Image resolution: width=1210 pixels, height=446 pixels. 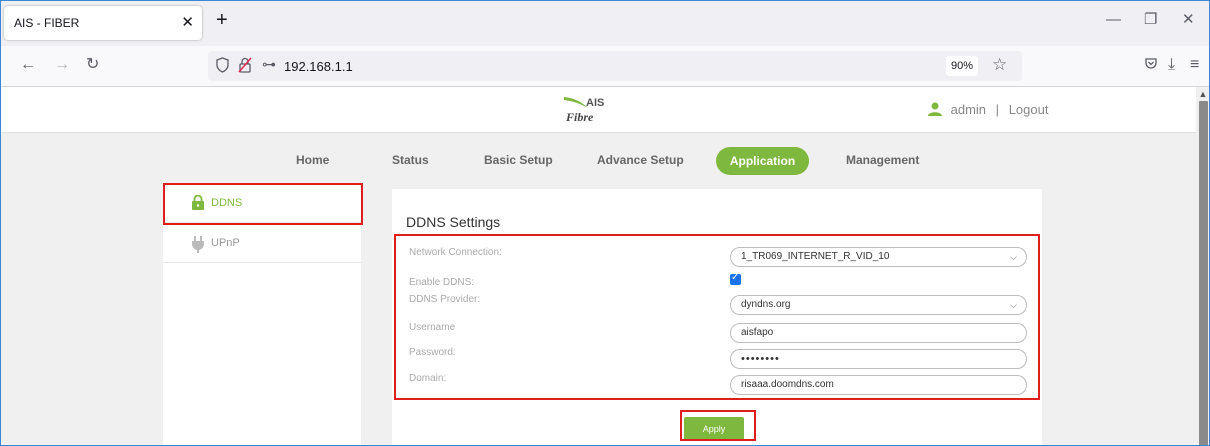 What do you see at coordinates (103, 23) in the screenshot?
I see `browser-tab: AIS - FIBER ✕` at bounding box center [103, 23].